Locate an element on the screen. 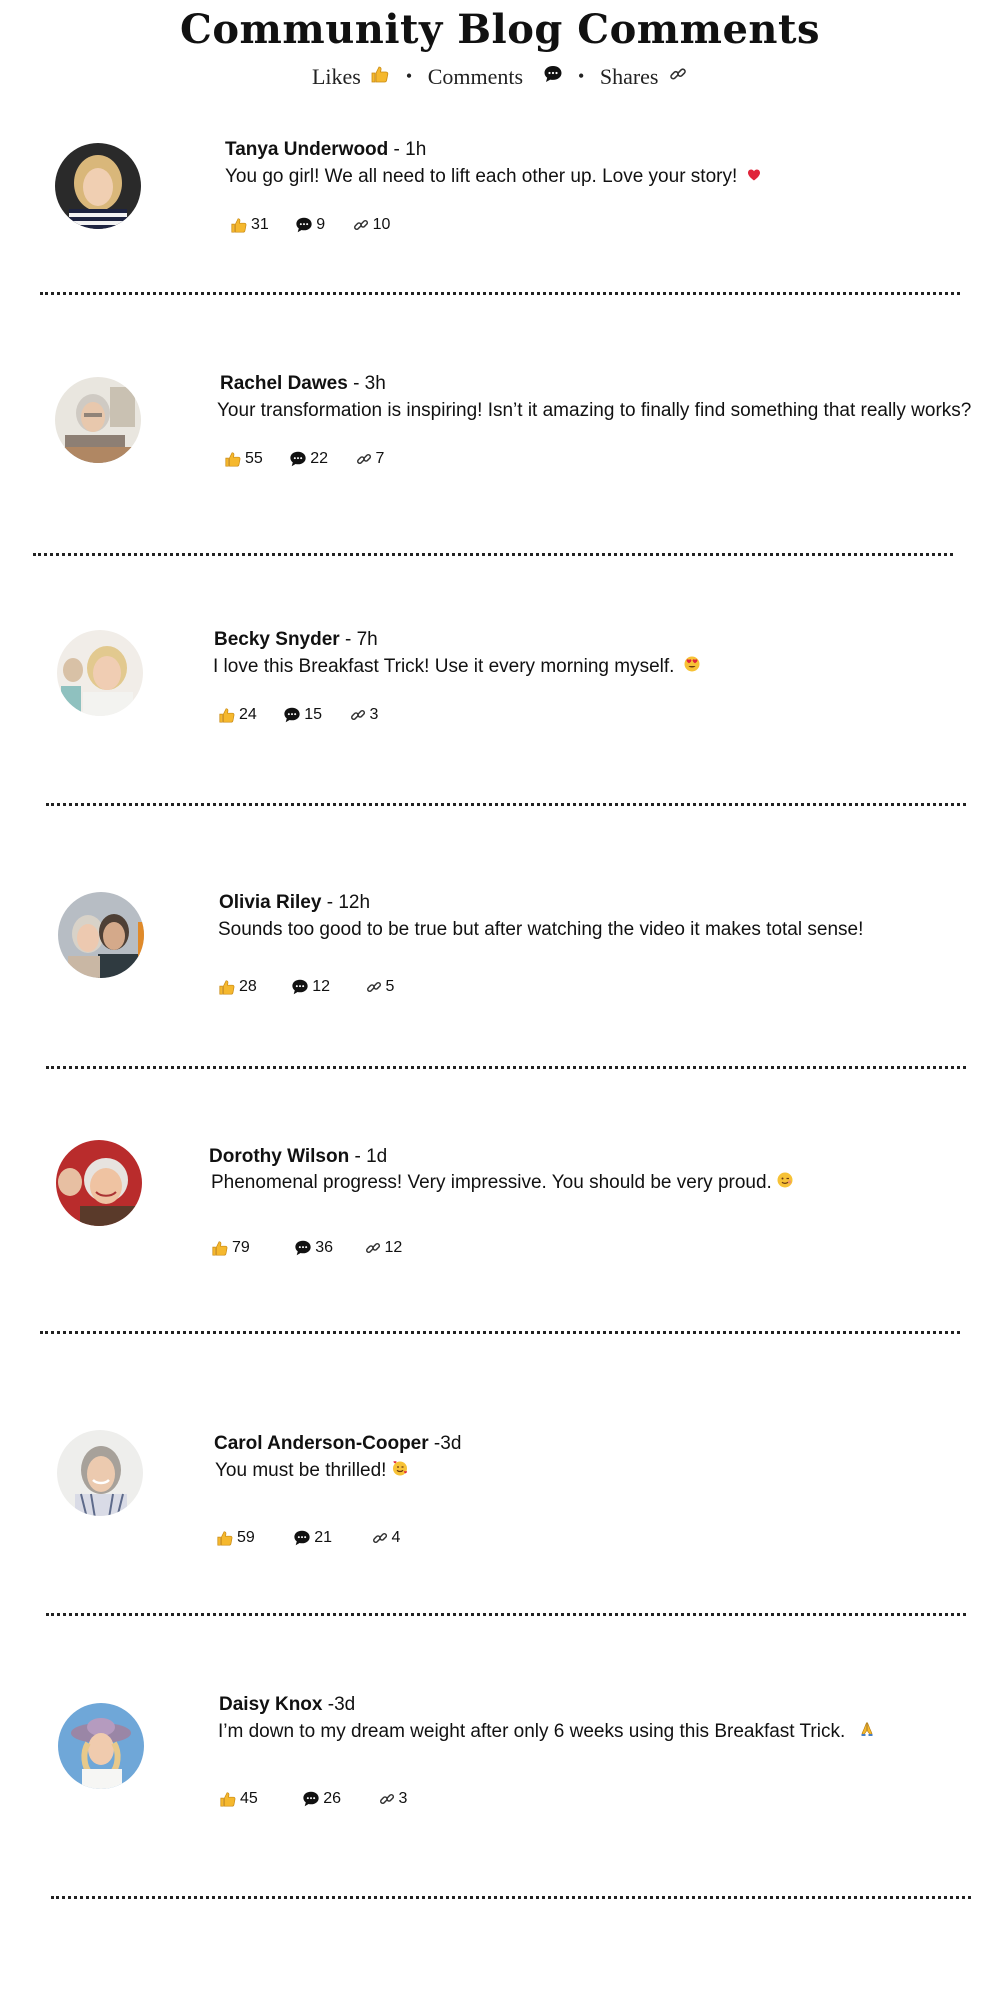  subtitle-likes-label: Likes is located at coordinates (336, 76).